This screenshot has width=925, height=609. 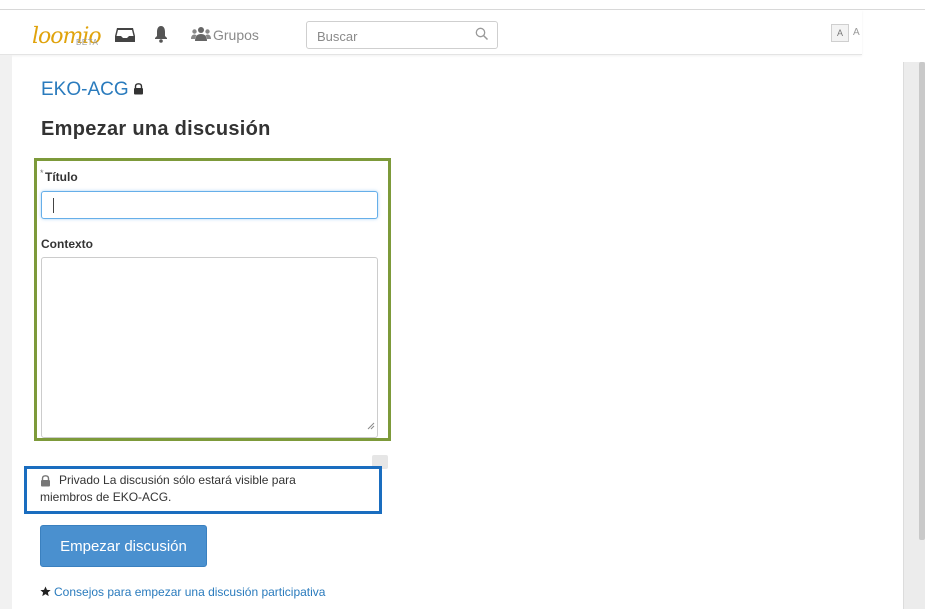 What do you see at coordinates (45, 593) in the screenshot?
I see `star-icon` at bounding box center [45, 593].